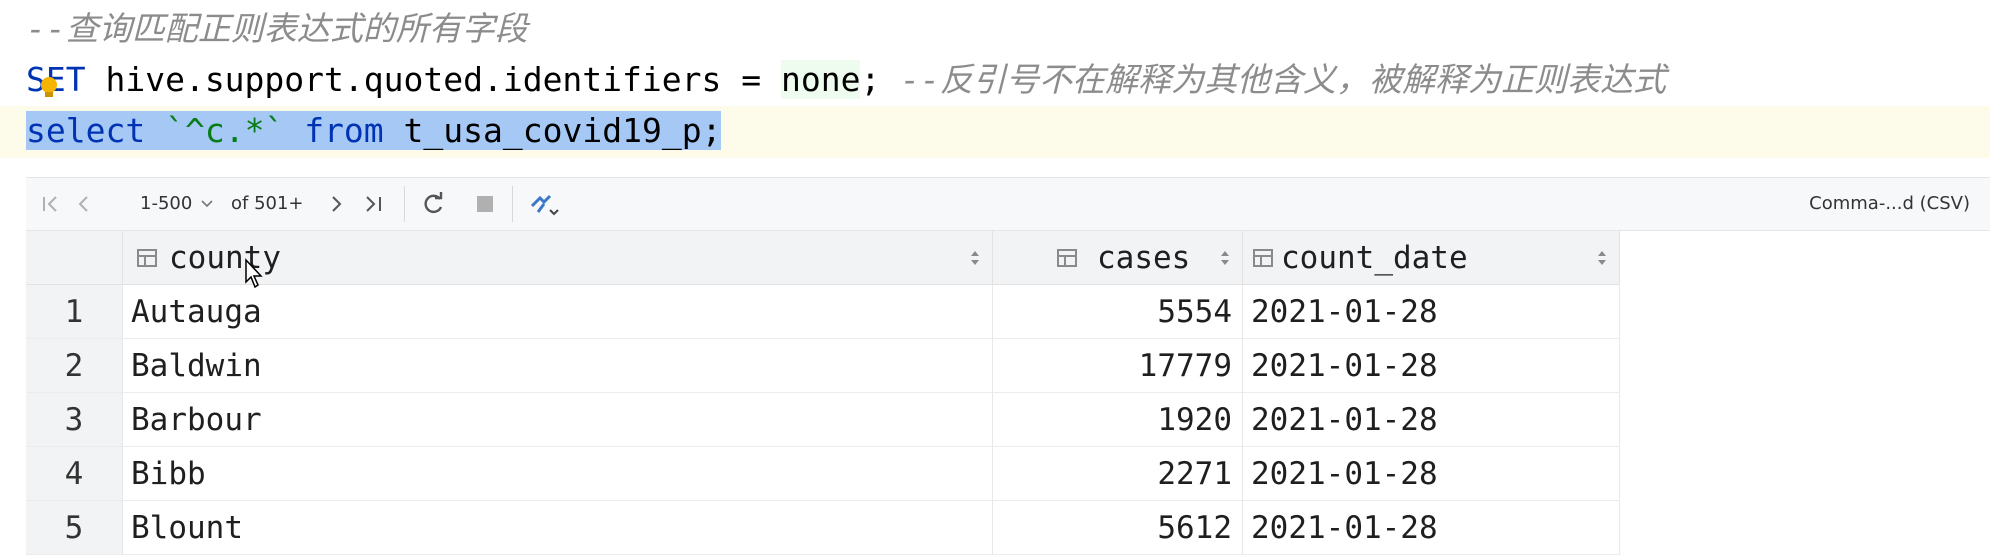 Image resolution: width=1990 pixels, height=555 pixels. I want to click on row-number: 4, so click(74, 474).